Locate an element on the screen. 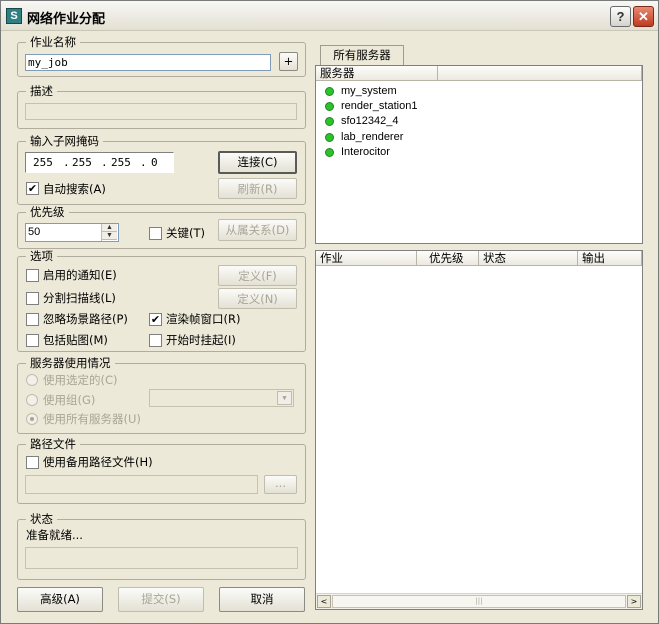  split-scan-checkbox is located at coordinates (32, 298).